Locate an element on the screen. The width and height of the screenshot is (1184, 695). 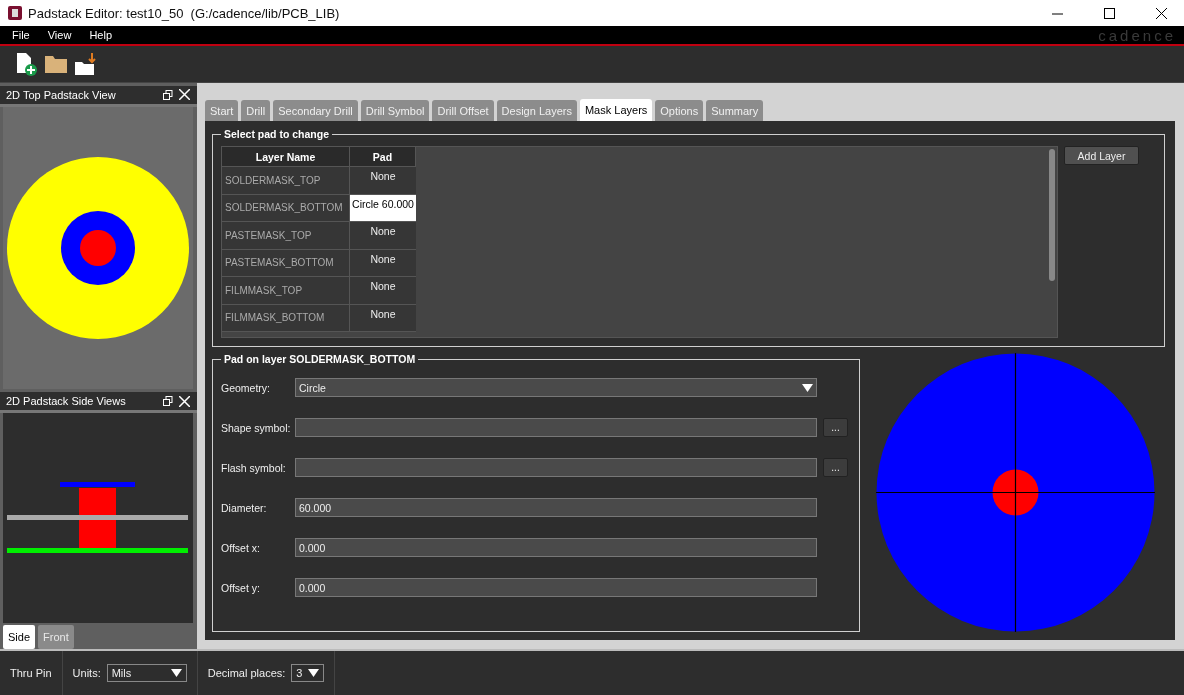
column-header: Pad is located at coordinates (383, 157).